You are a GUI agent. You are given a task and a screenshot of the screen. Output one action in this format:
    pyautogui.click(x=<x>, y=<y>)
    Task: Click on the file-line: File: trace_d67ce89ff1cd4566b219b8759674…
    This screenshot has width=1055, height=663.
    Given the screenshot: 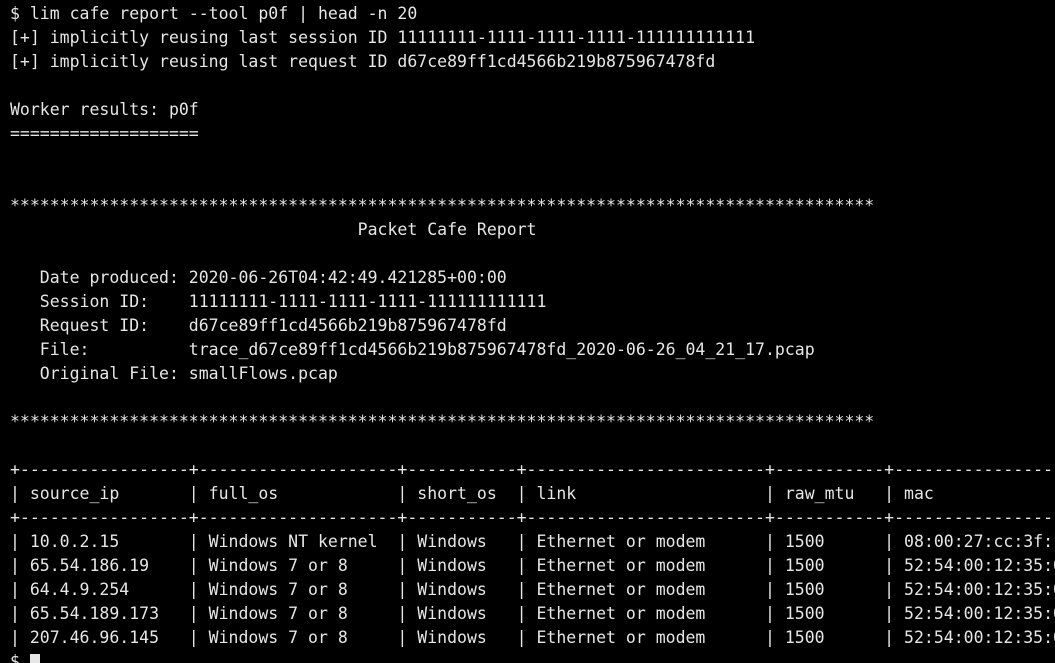 What is the action you would take?
    pyautogui.click(x=412, y=349)
    